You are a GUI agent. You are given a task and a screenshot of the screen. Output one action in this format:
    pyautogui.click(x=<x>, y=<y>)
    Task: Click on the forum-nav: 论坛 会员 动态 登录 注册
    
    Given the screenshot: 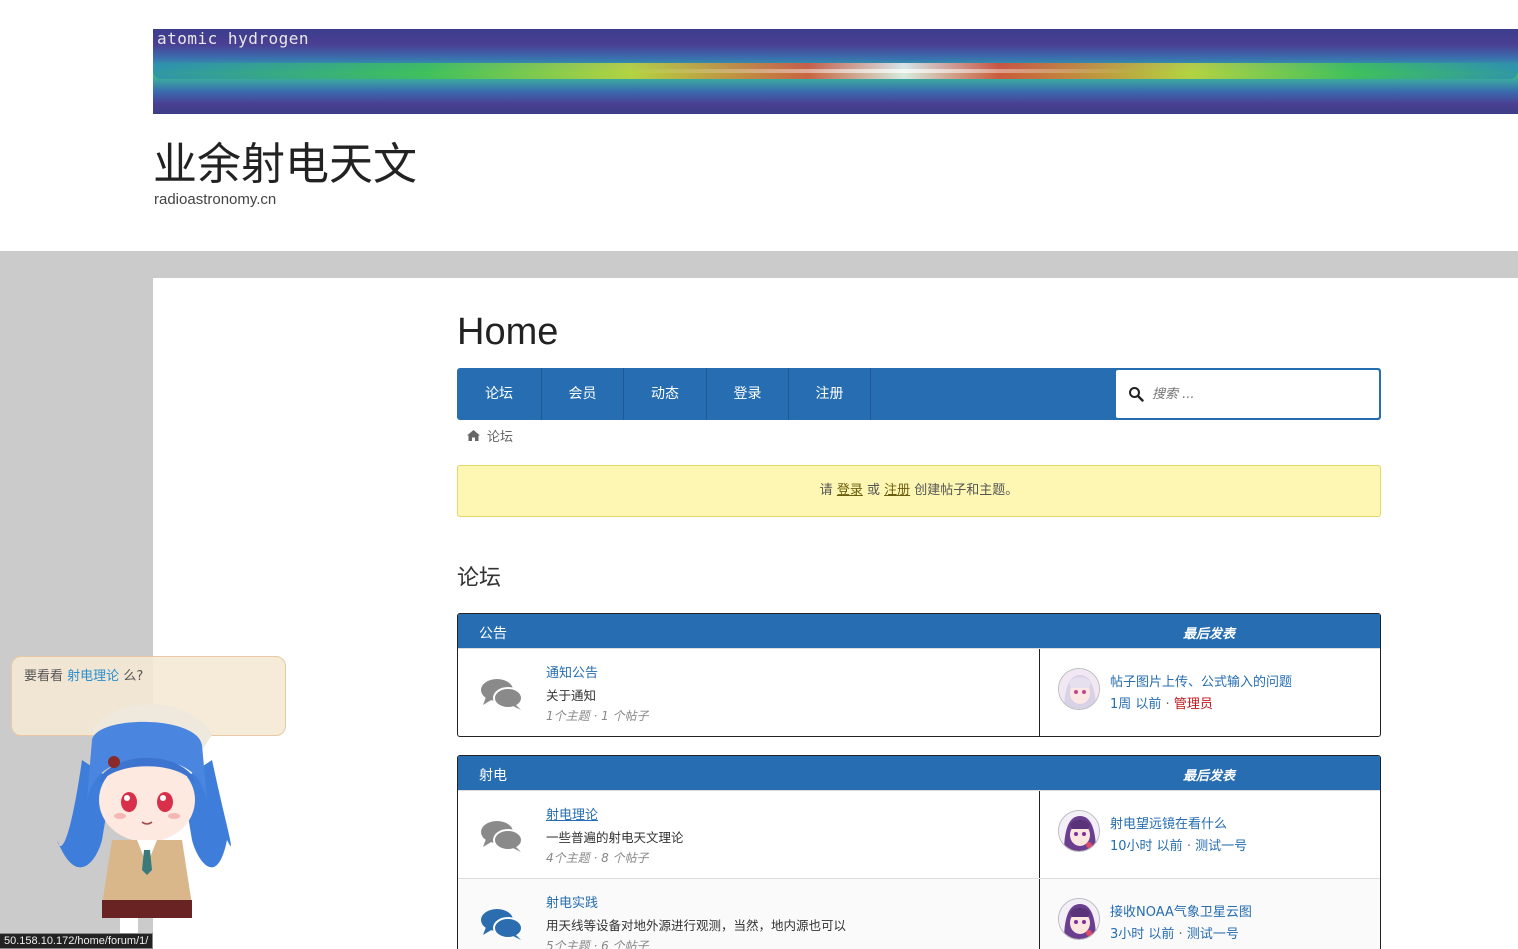 What is the action you would take?
    pyautogui.click(x=919, y=394)
    